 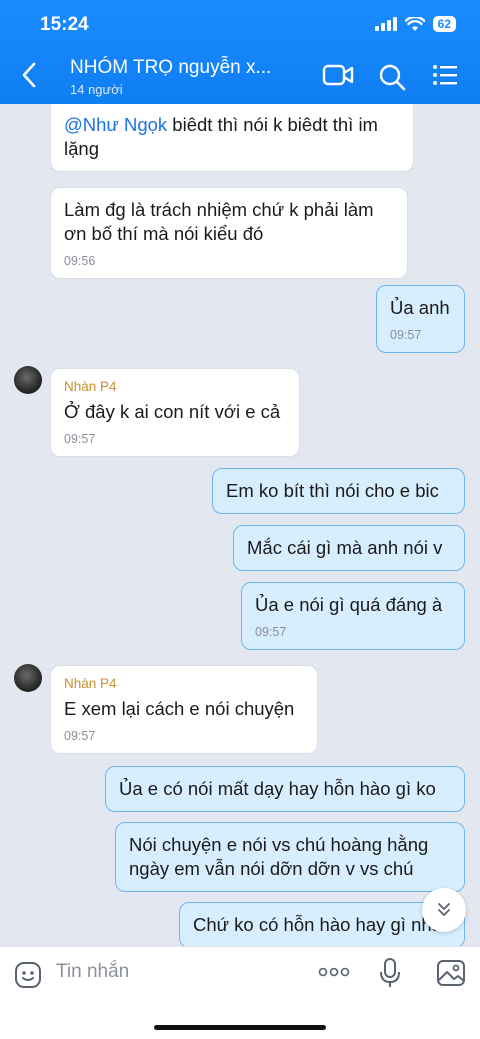 I want to click on chevron-double-down-icon, so click(x=444, y=910).